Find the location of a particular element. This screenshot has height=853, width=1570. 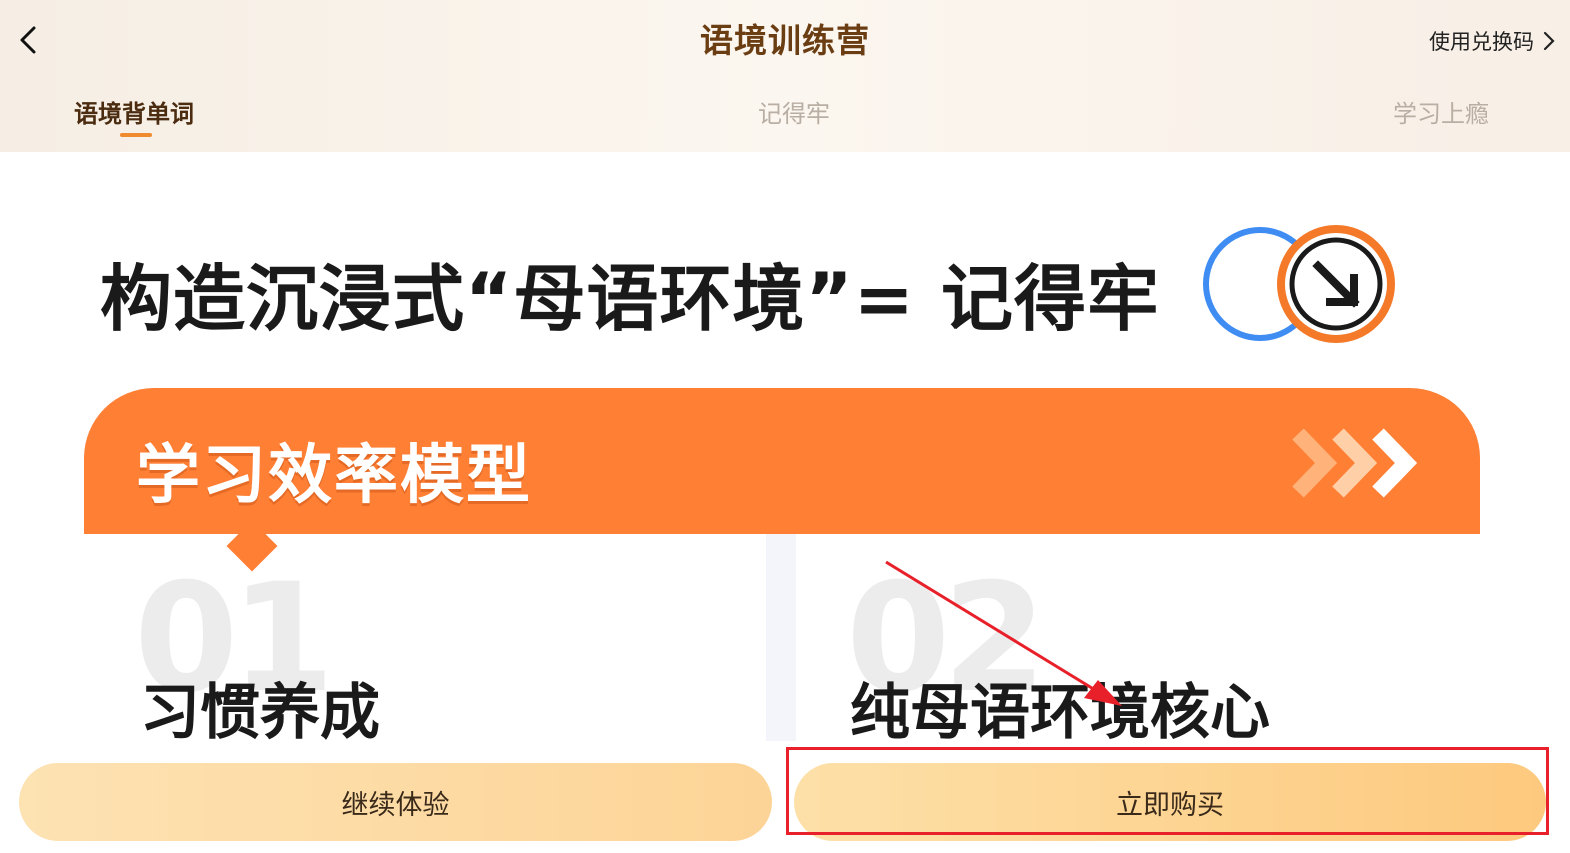

tab-addictive-learning: 学习上瘾 is located at coordinates (1441, 111).